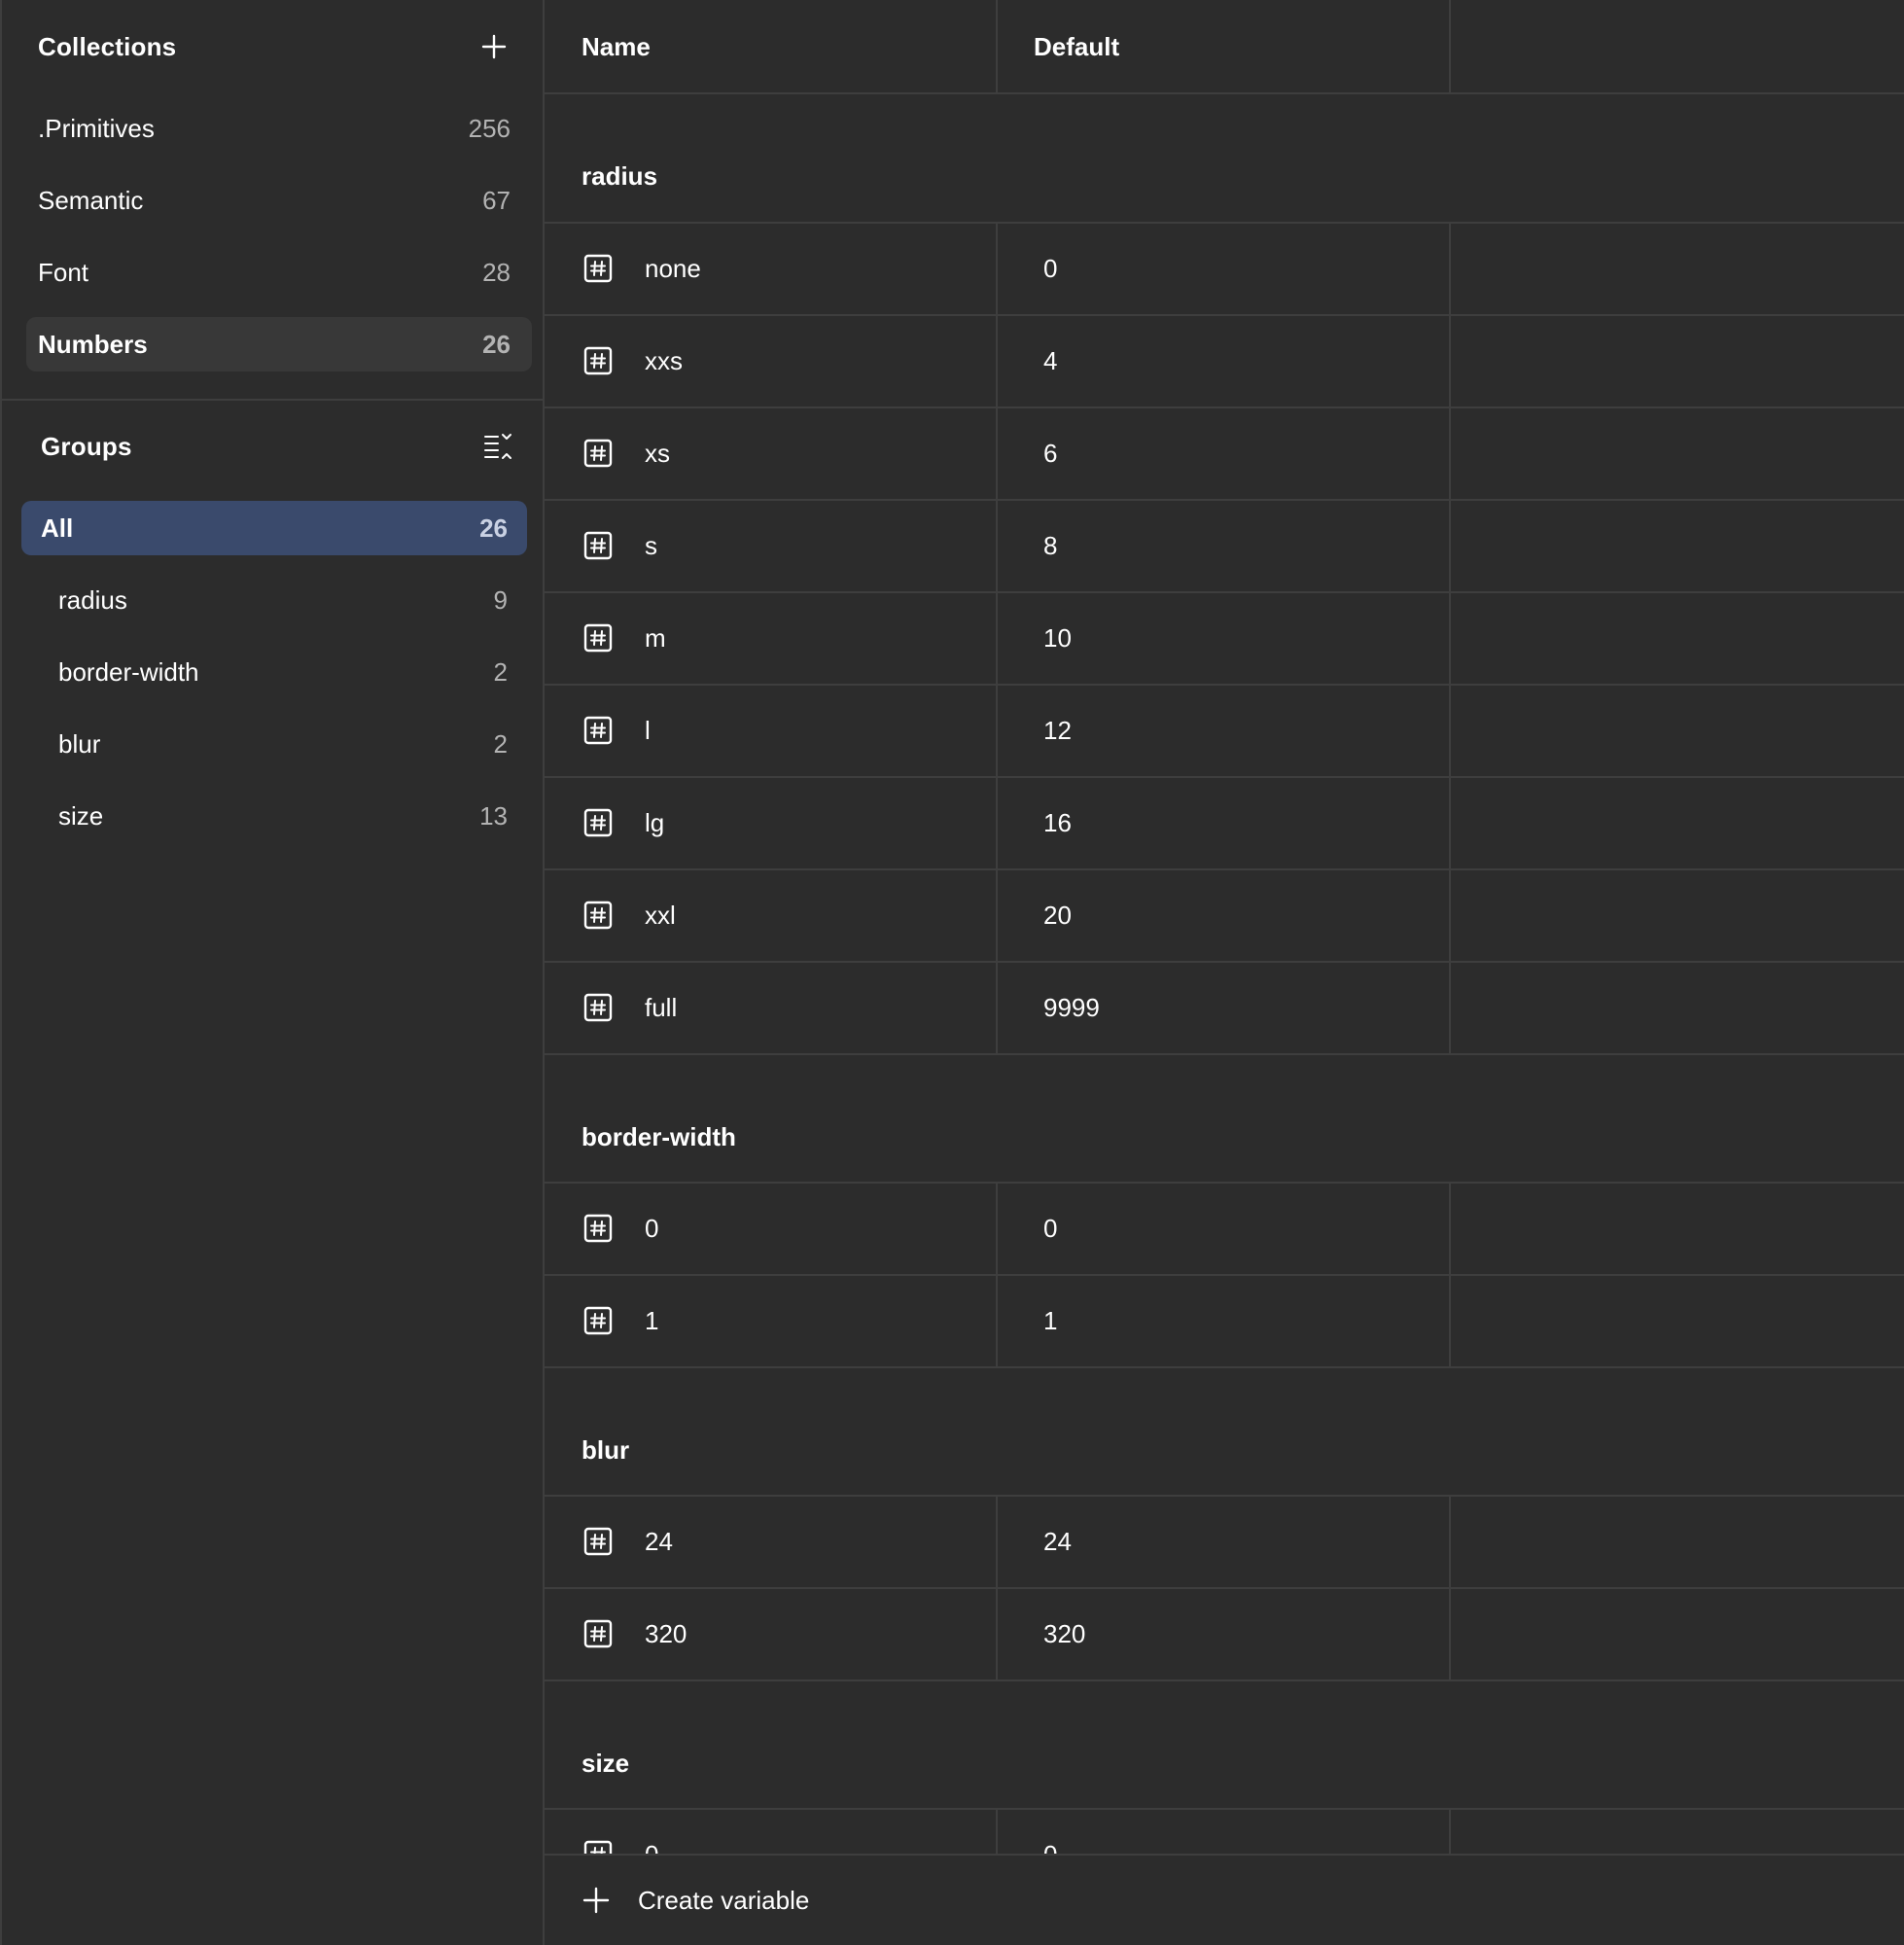 The width and height of the screenshot is (1904, 1945). What do you see at coordinates (93, 344) in the screenshot?
I see `collection-label: Numbers` at bounding box center [93, 344].